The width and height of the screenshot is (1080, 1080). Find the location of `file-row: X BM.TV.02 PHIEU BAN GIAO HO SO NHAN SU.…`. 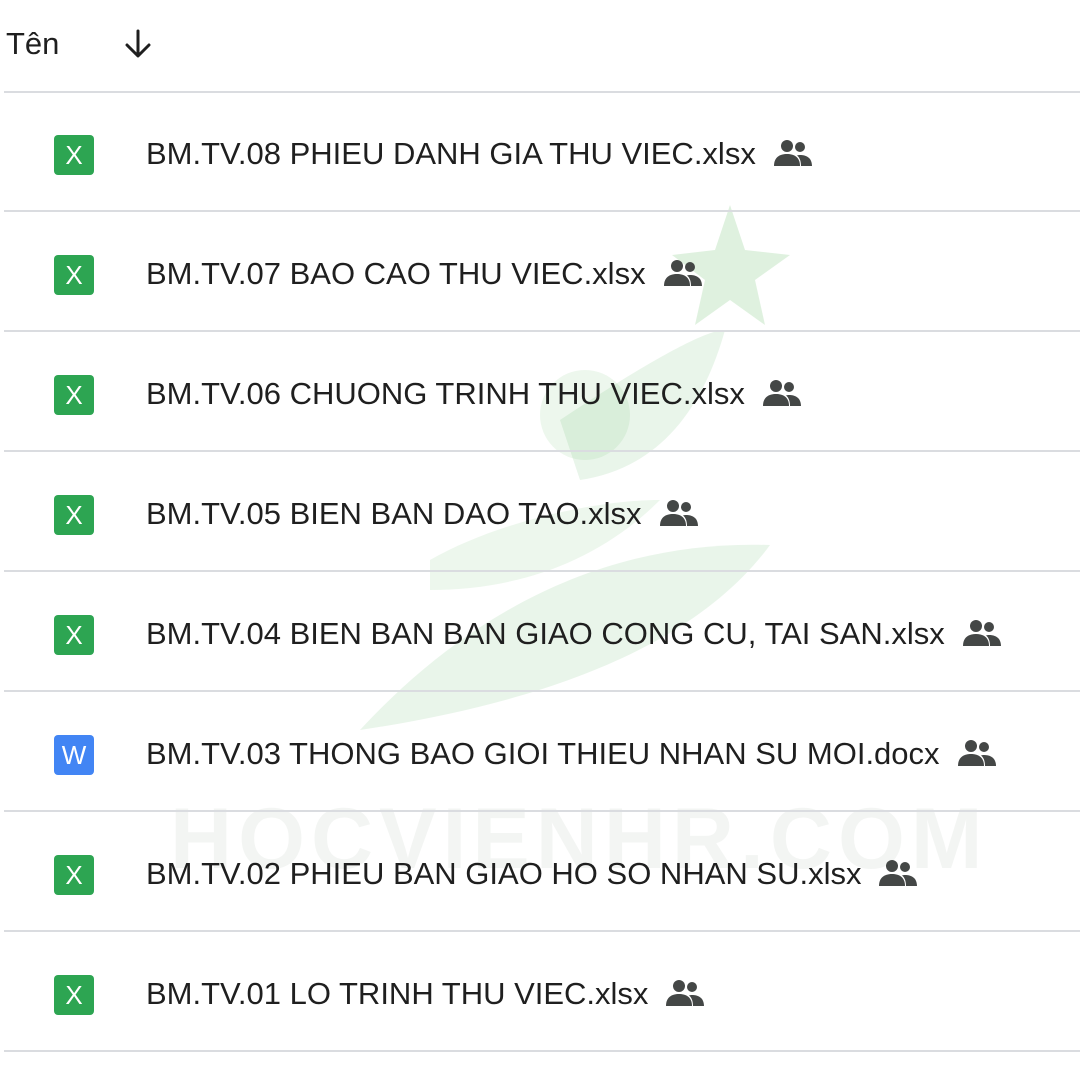

file-row: X BM.TV.02 PHIEU BAN GIAO HO SO NHAN SU.… is located at coordinates (540, 872).